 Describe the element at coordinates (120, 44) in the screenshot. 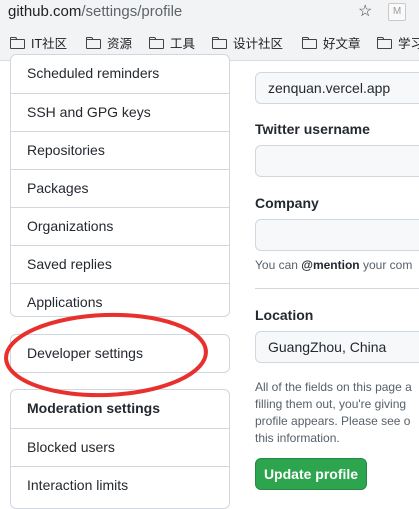

I see `bookmark-label: 资源` at that location.